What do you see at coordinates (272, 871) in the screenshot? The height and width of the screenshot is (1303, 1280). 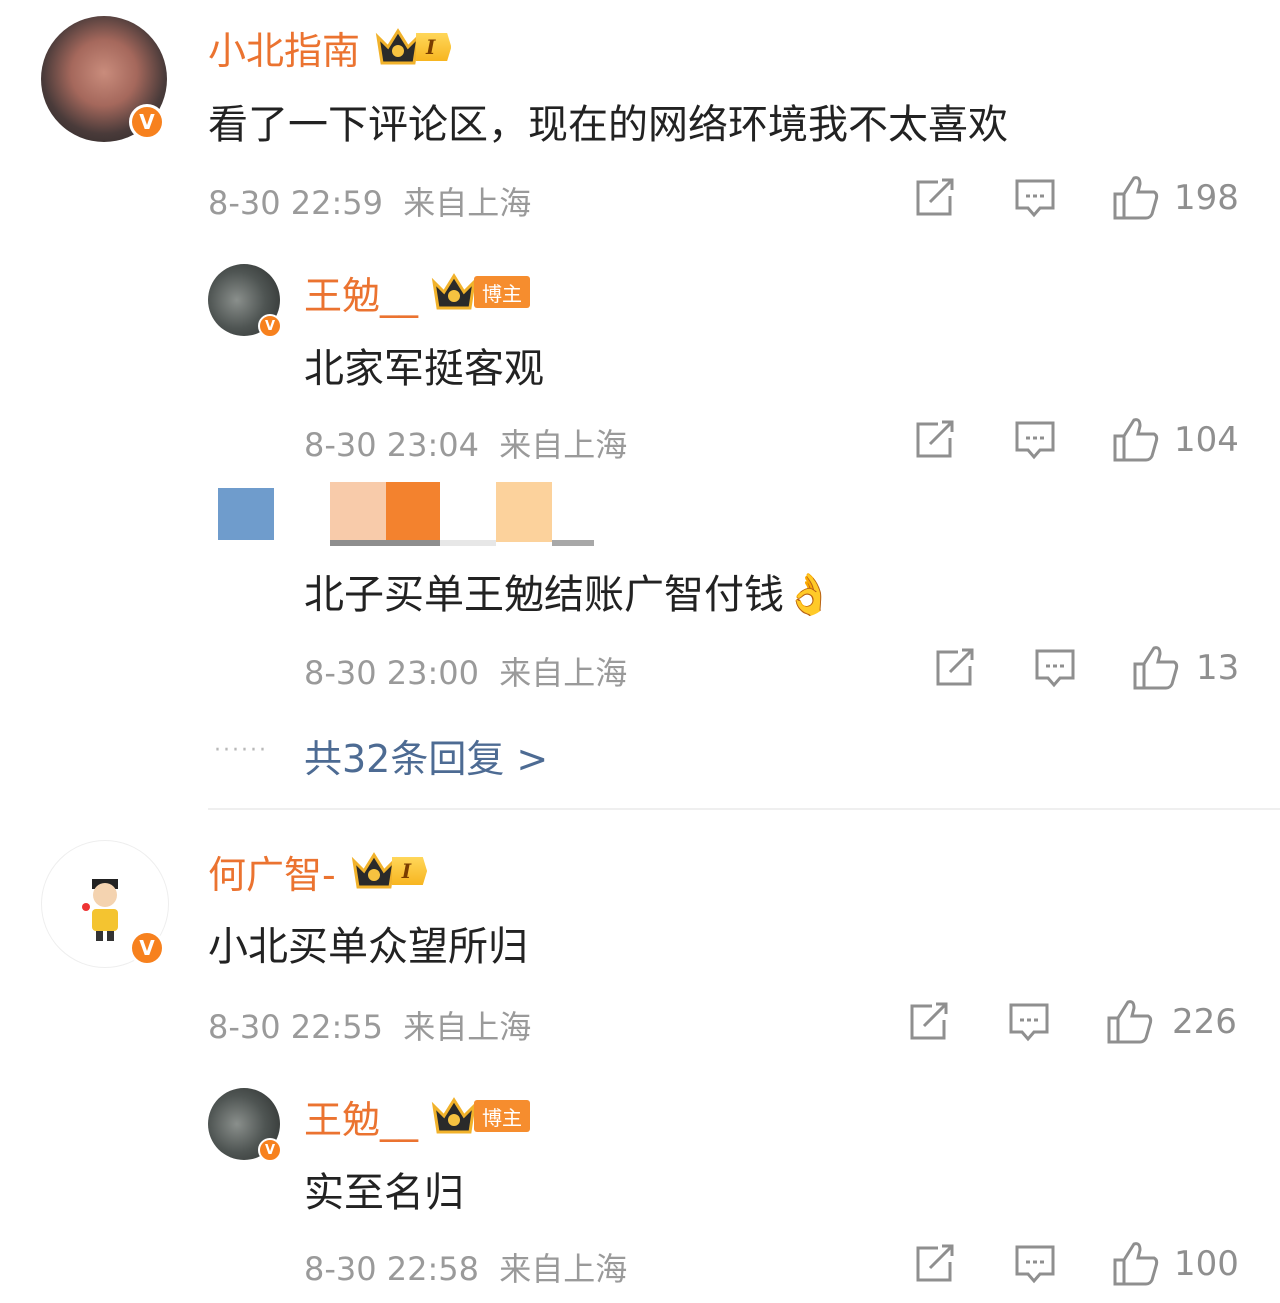 I see `username: 何广智-` at bounding box center [272, 871].